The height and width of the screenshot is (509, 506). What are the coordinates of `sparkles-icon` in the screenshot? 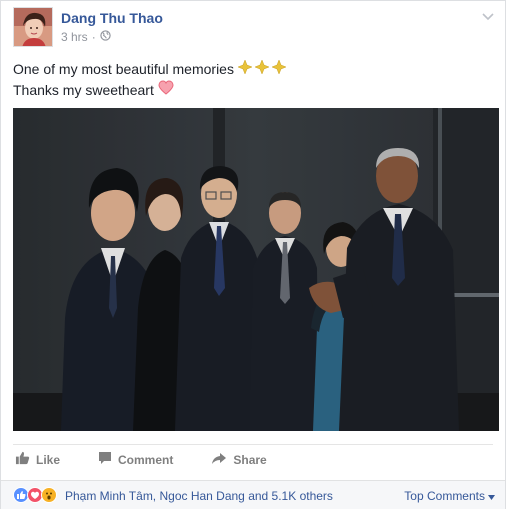 It's located at (263, 69).